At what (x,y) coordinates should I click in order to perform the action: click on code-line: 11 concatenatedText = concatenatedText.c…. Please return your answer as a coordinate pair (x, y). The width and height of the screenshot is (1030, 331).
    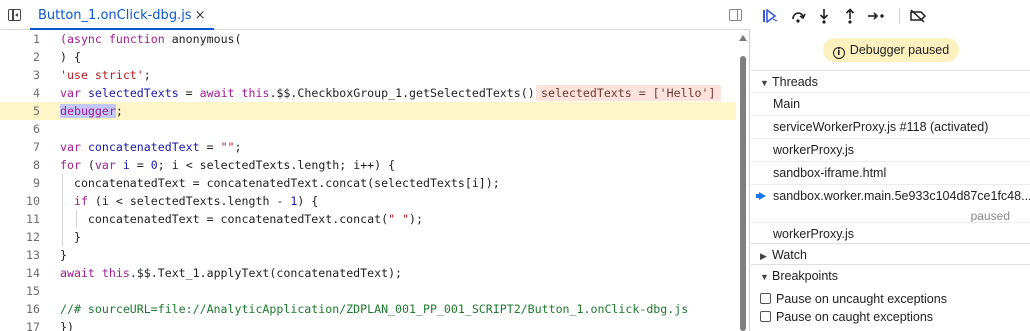
    Looking at the image, I should click on (368, 219).